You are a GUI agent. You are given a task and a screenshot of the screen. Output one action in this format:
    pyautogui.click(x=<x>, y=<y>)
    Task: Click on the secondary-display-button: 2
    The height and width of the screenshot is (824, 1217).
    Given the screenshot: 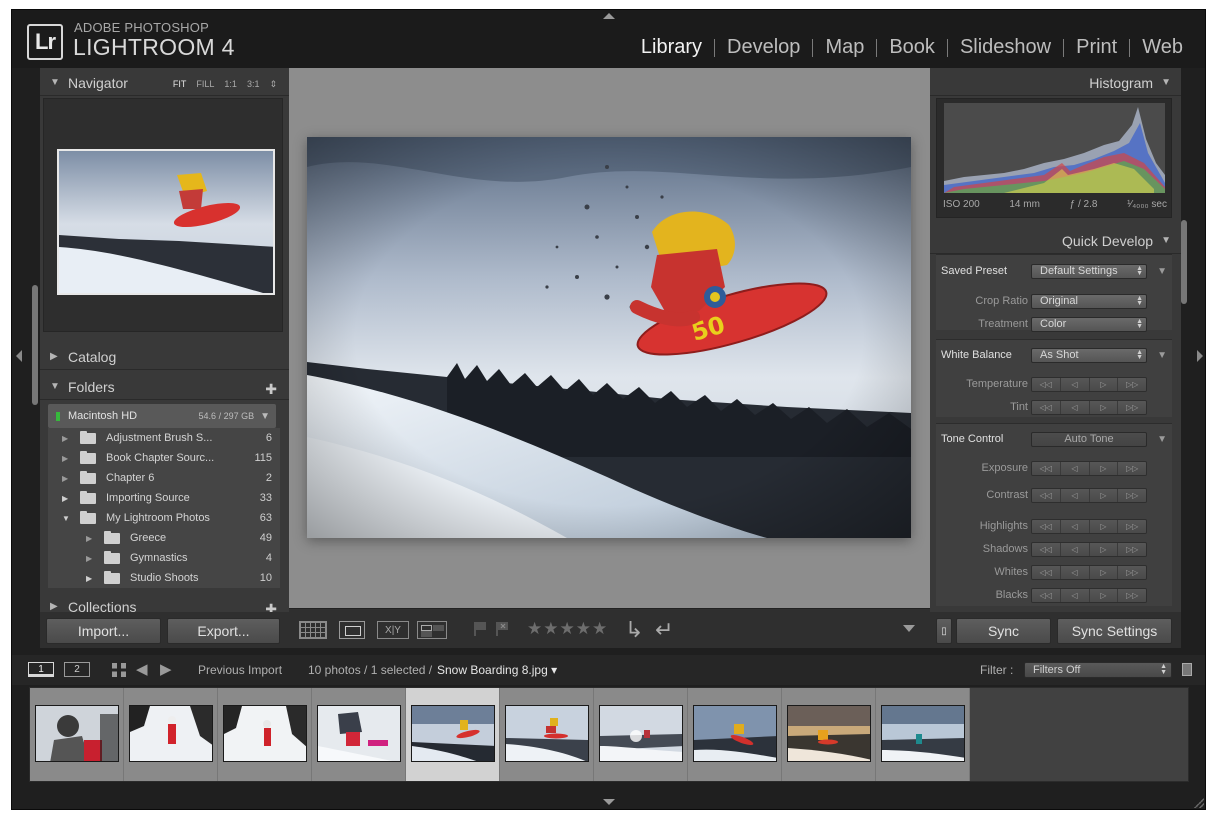 What is the action you would take?
    pyautogui.click(x=77, y=669)
    